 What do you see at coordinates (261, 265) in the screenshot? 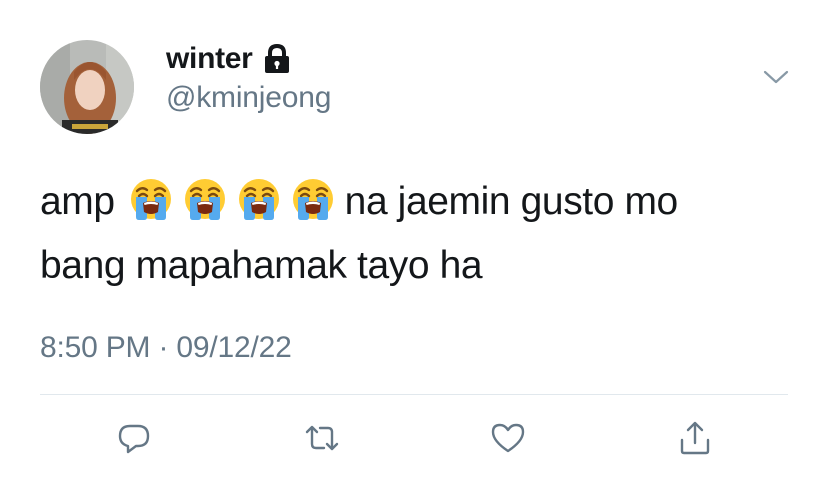
I see `tweet-line-2: bang mapahamak tayo ha` at bounding box center [261, 265].